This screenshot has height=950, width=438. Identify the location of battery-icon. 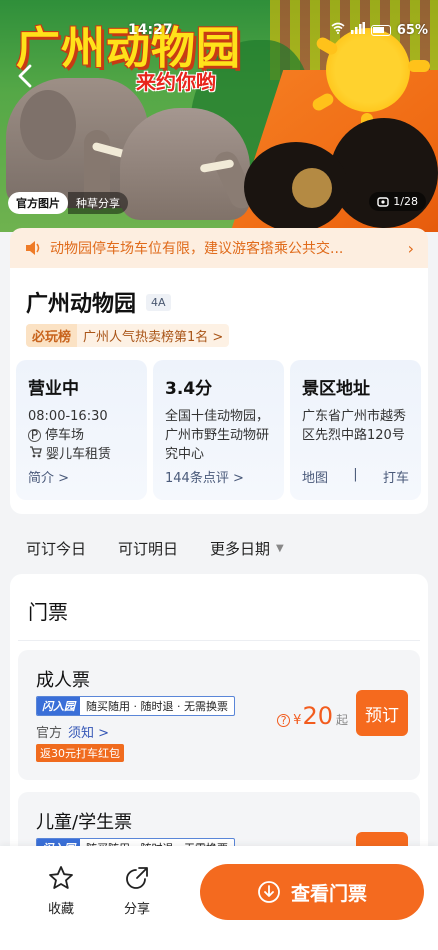
(380, 30).